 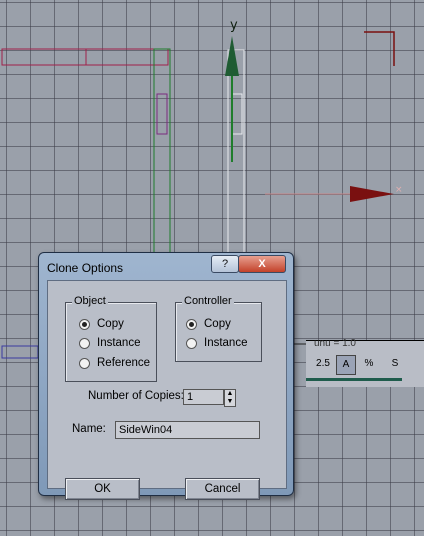 What do you see at coordinates (236, 155) in the screenshot?
I see `selected-box` at bounding box center [236, 155].